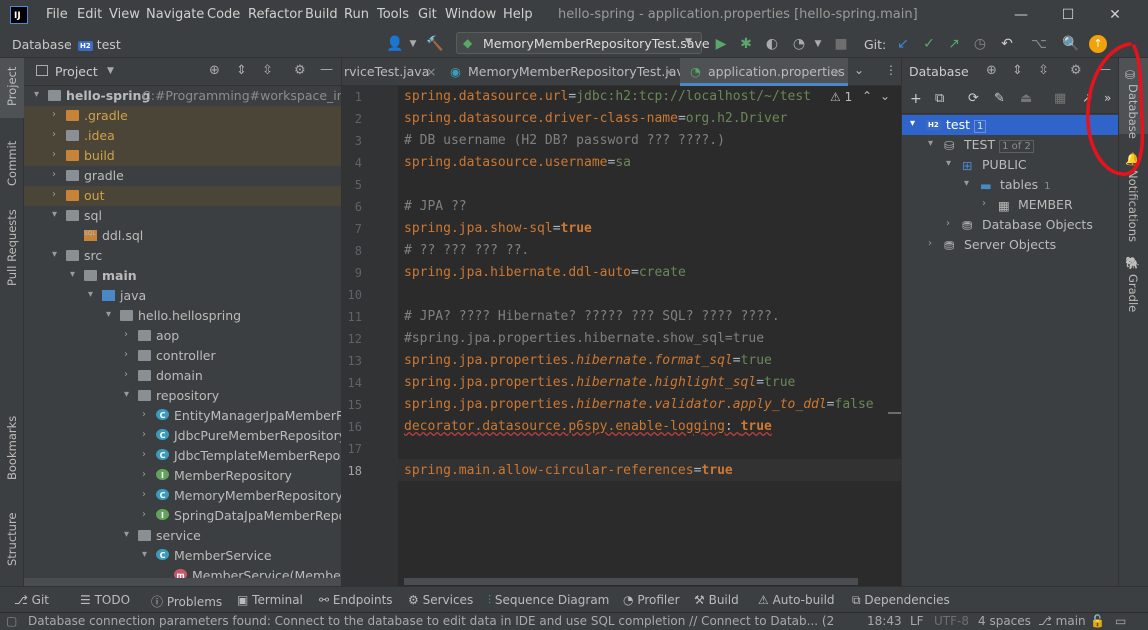 The height and width of the screenshot is (630, 1148). Describe the element at coordinates (1068, 15) in the screenshot. I see `maximize-icon: ☐` at that location.